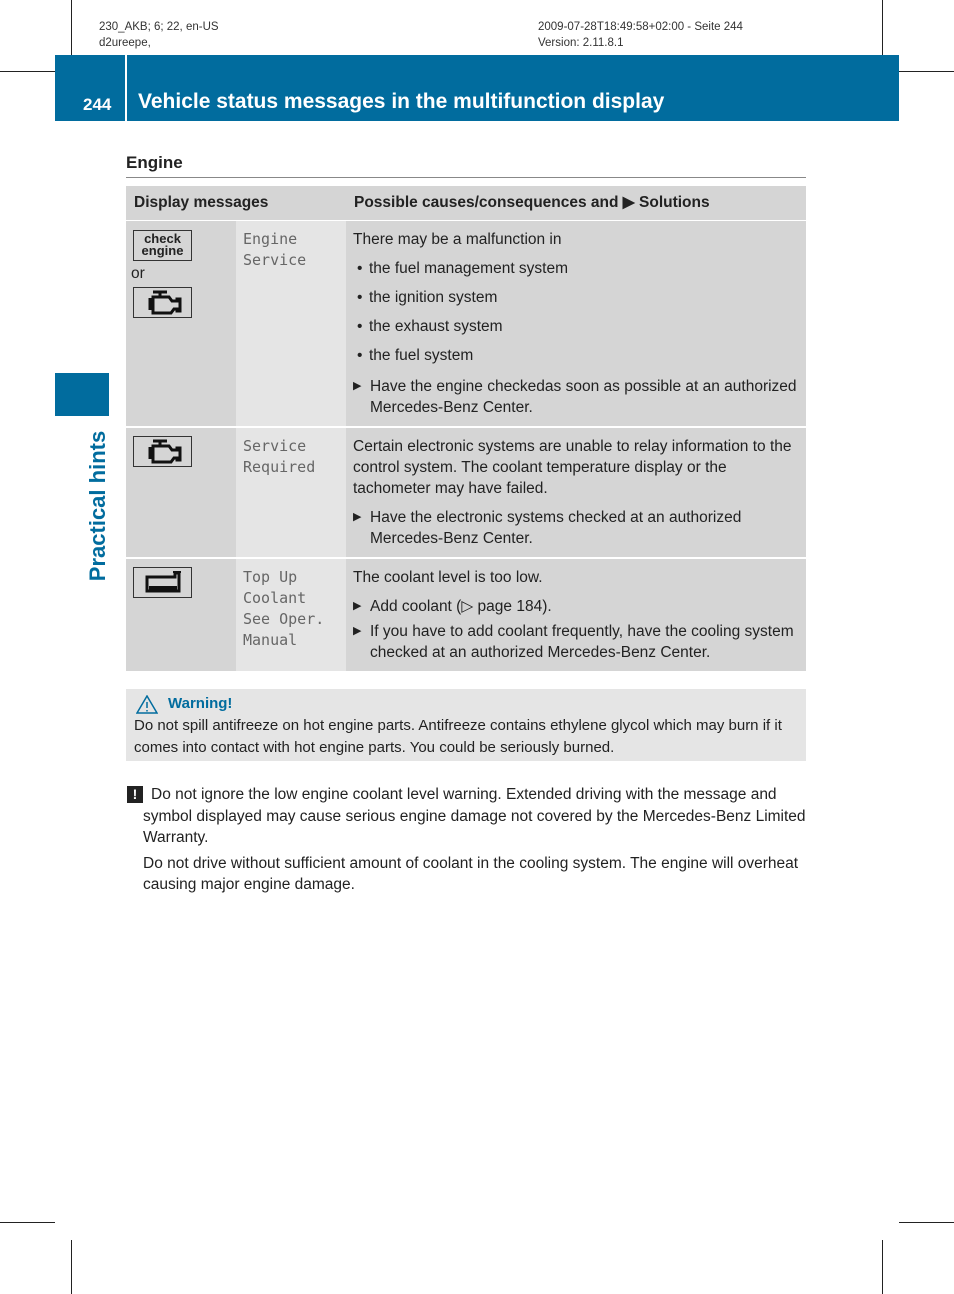 The height and width of the screenshot is (1294, 954). I want to click on icon-text: check engine, so click(162, 244).